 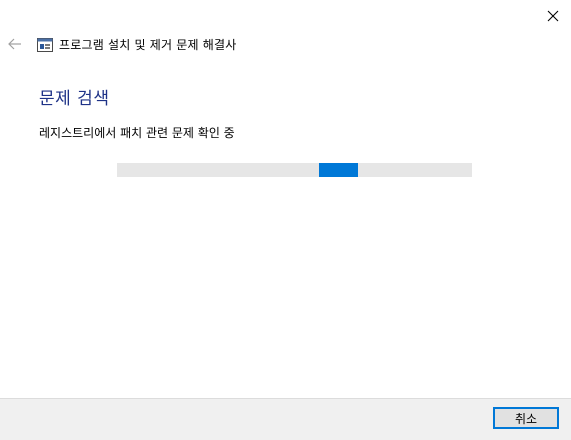 What do you see at coordinates (285, 419) in the screenshot?
I see `footer-bar: 취소` at bounding box center [285, 419].